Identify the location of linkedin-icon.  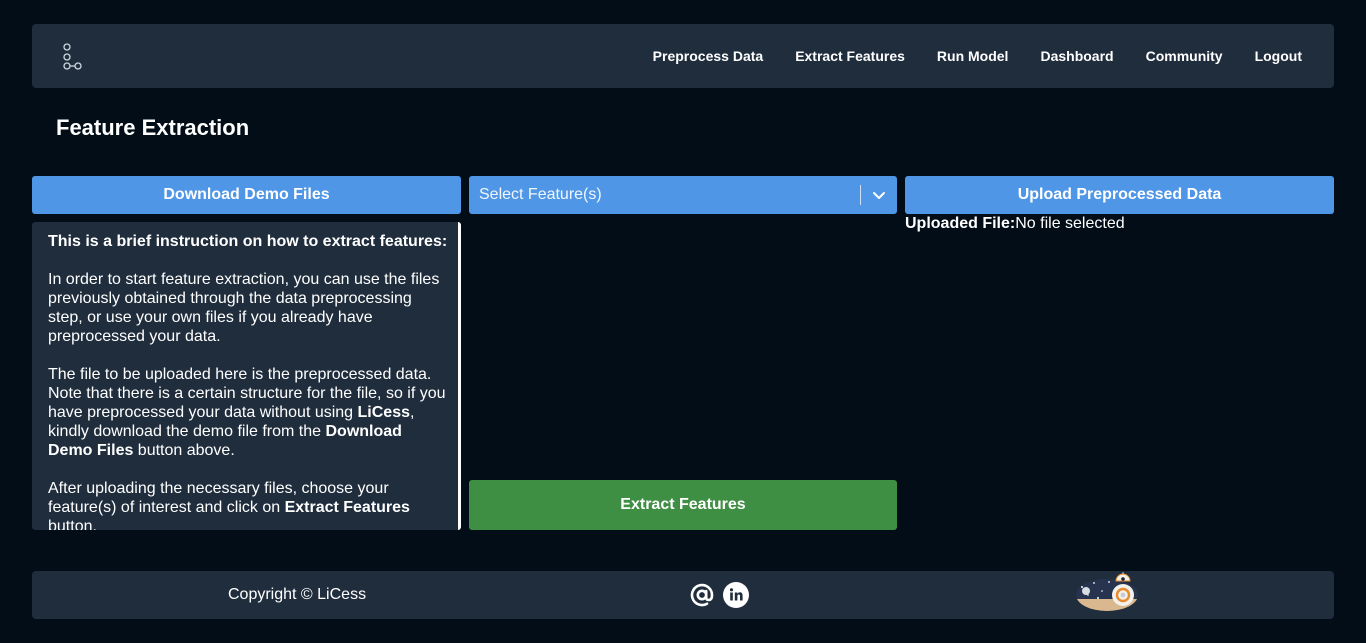
(736, 595).